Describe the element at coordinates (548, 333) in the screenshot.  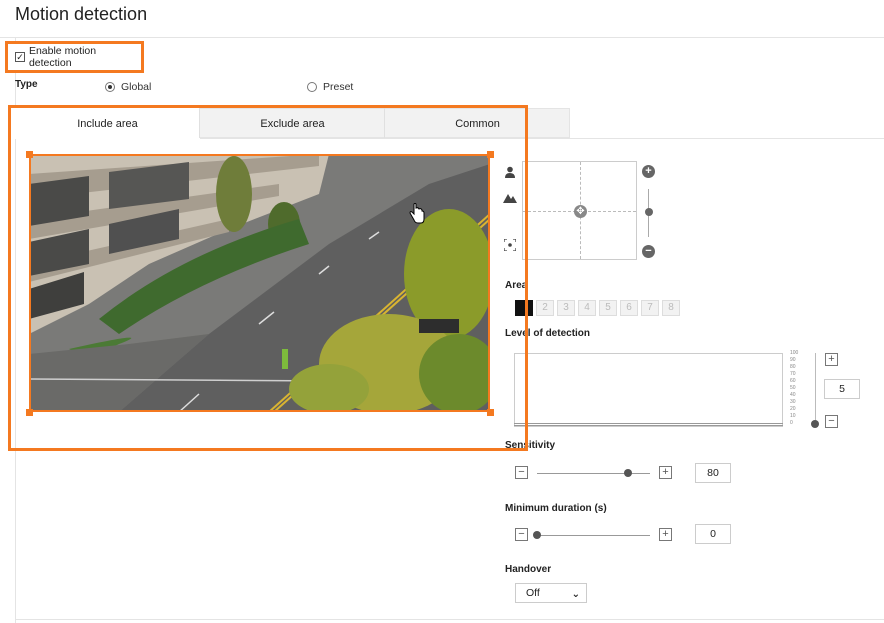
I see `level-of-detection-label: Level of detection` at that location.